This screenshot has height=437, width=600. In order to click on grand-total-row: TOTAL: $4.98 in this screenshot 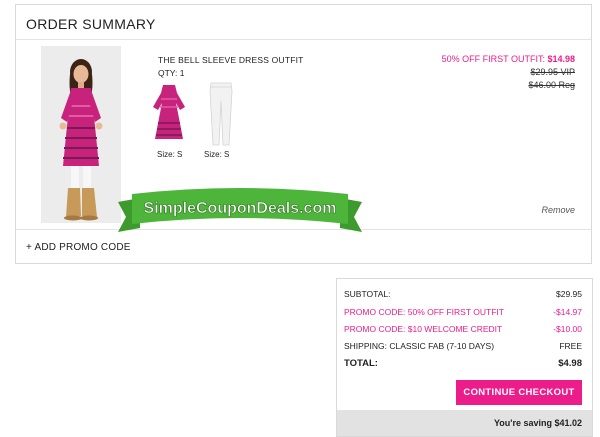, I will do `click(463, 363)`.